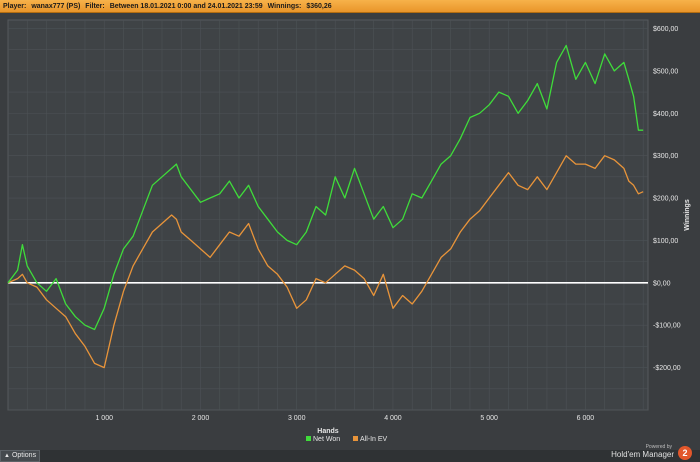 The width and height of the screenshot is (700, 462). What do you see at coordinates (687, 215) in the screenshot?
I see `y-axis-title: Winnings` at bounding box center [687, 215].